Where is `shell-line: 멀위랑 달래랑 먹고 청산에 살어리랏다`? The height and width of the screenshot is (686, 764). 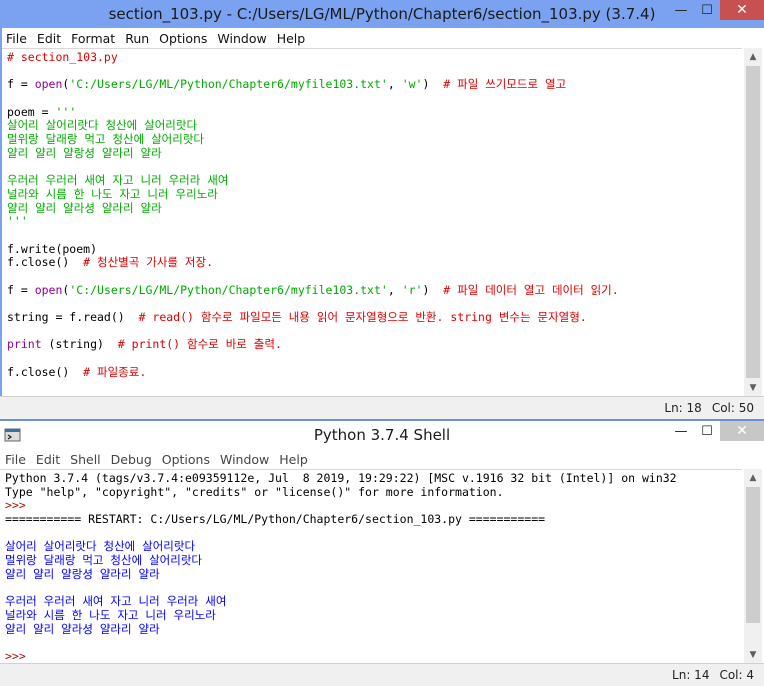
shell-line: 멀위랑 달래랑 먹고 청산에 살어리랏다 is located at coordinates (371, 560).